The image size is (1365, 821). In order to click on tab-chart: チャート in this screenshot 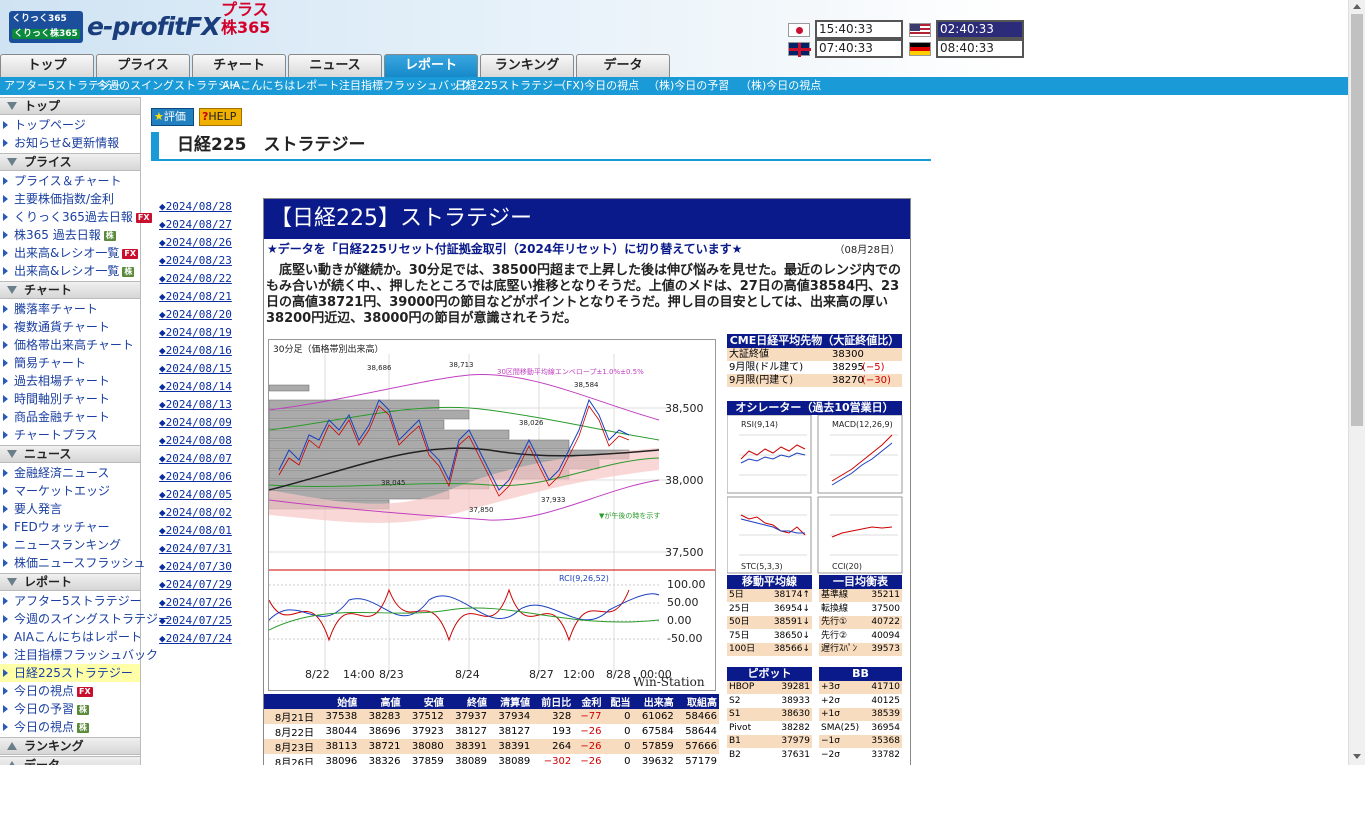, I will do `click(239, 66)`.